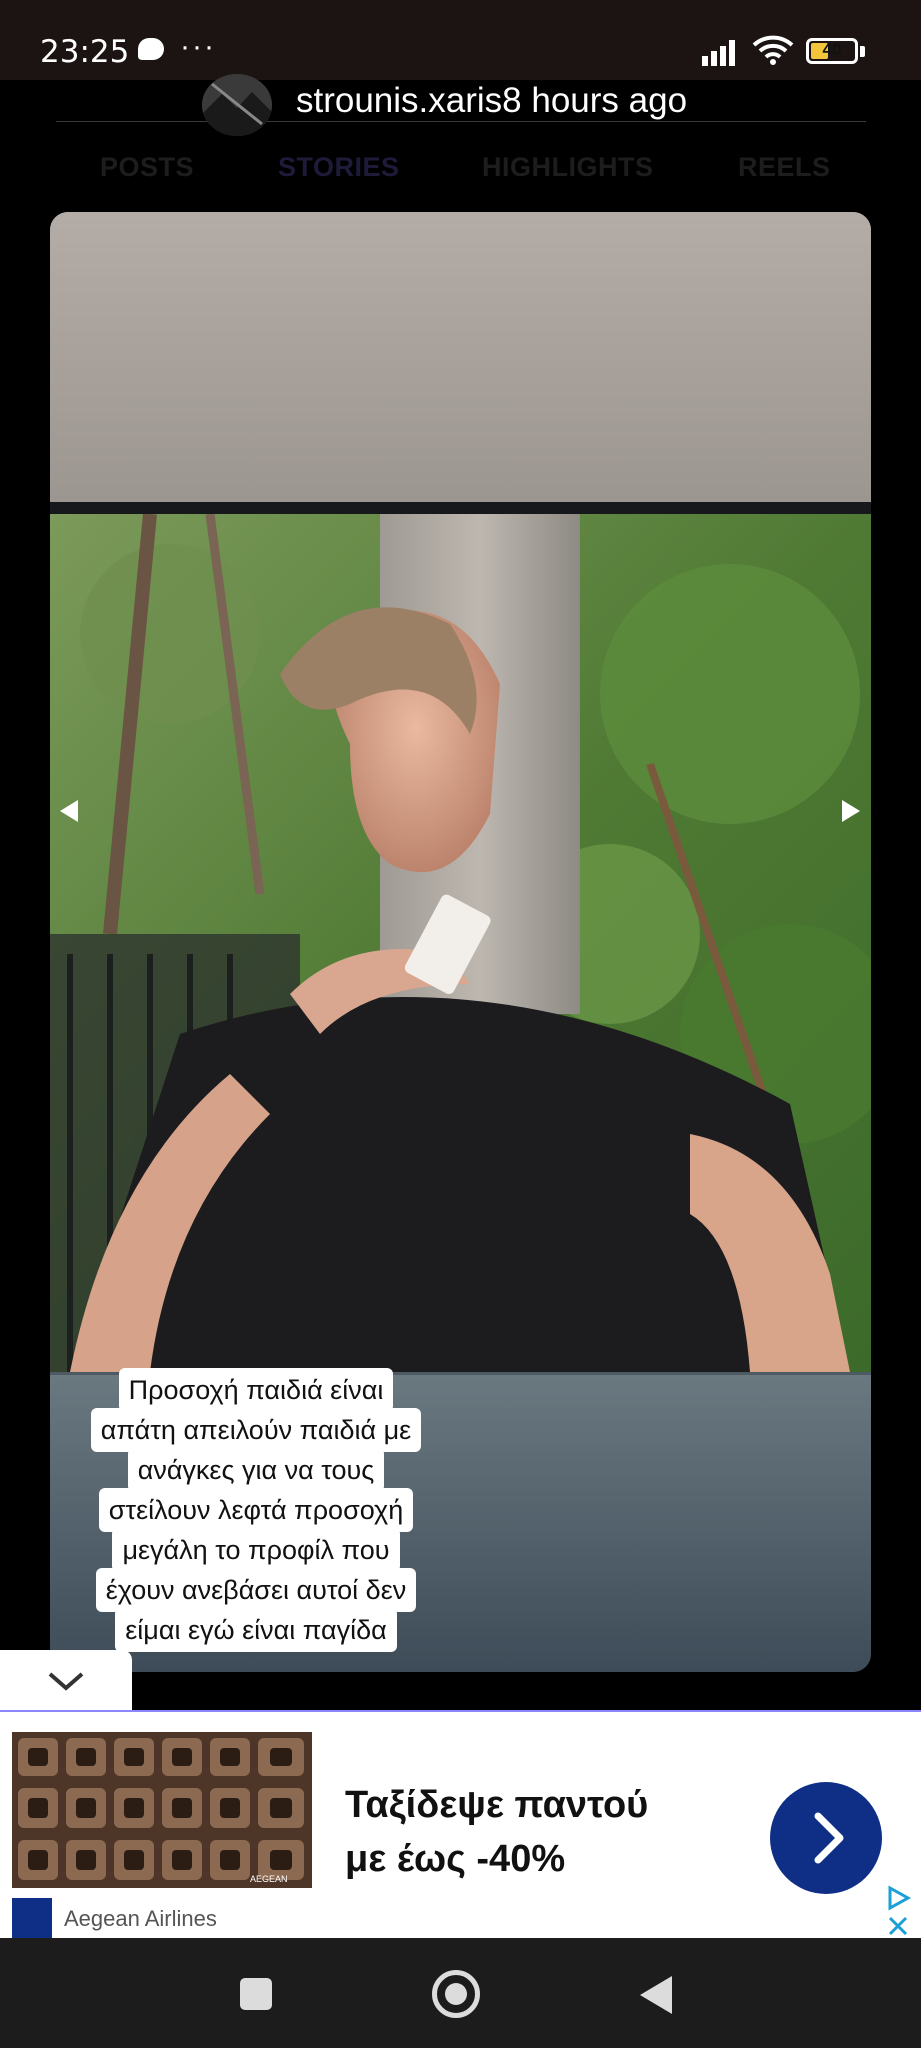 This screenshot has width=921, height=2048. What do you see at coordinates (69, 811) in the screenshot?
I see `previous-story-icon` at bounding box center [69, 811].